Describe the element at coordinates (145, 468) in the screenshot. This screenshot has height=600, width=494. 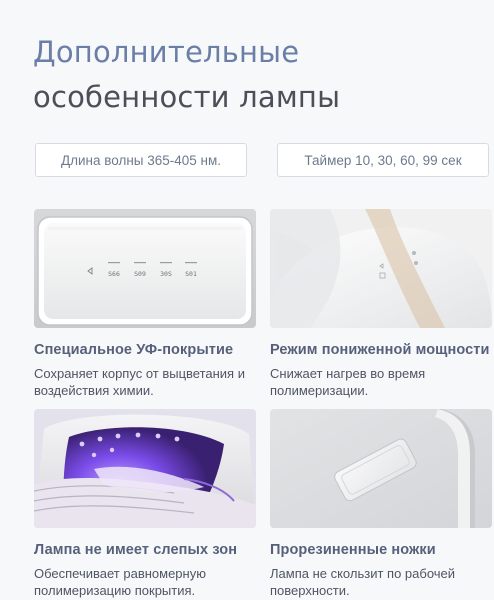
I see `hand-under-uv-lamp-image` at that location.